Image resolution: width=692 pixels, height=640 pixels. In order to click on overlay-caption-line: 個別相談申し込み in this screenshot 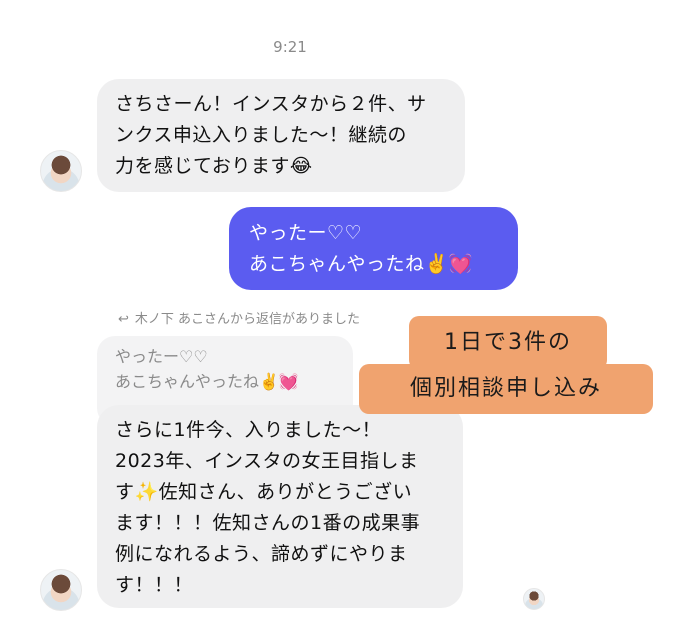, I will do `click(506, 389)`.